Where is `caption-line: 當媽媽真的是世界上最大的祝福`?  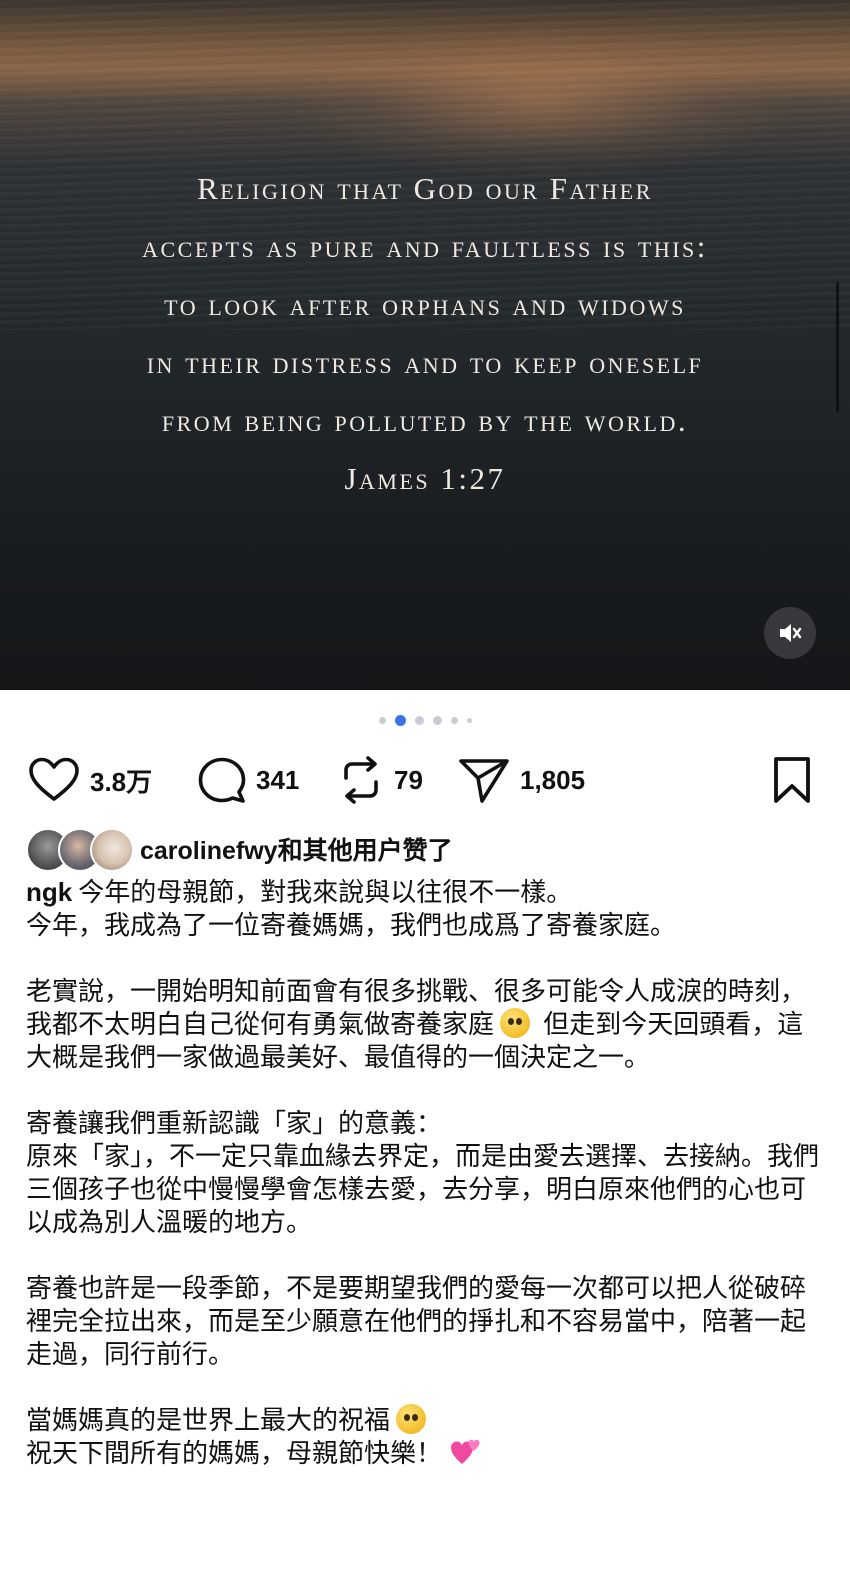
caption-line: 當媽媽真的是世界上最大的祝福 is located at coordinates (426, 1420).